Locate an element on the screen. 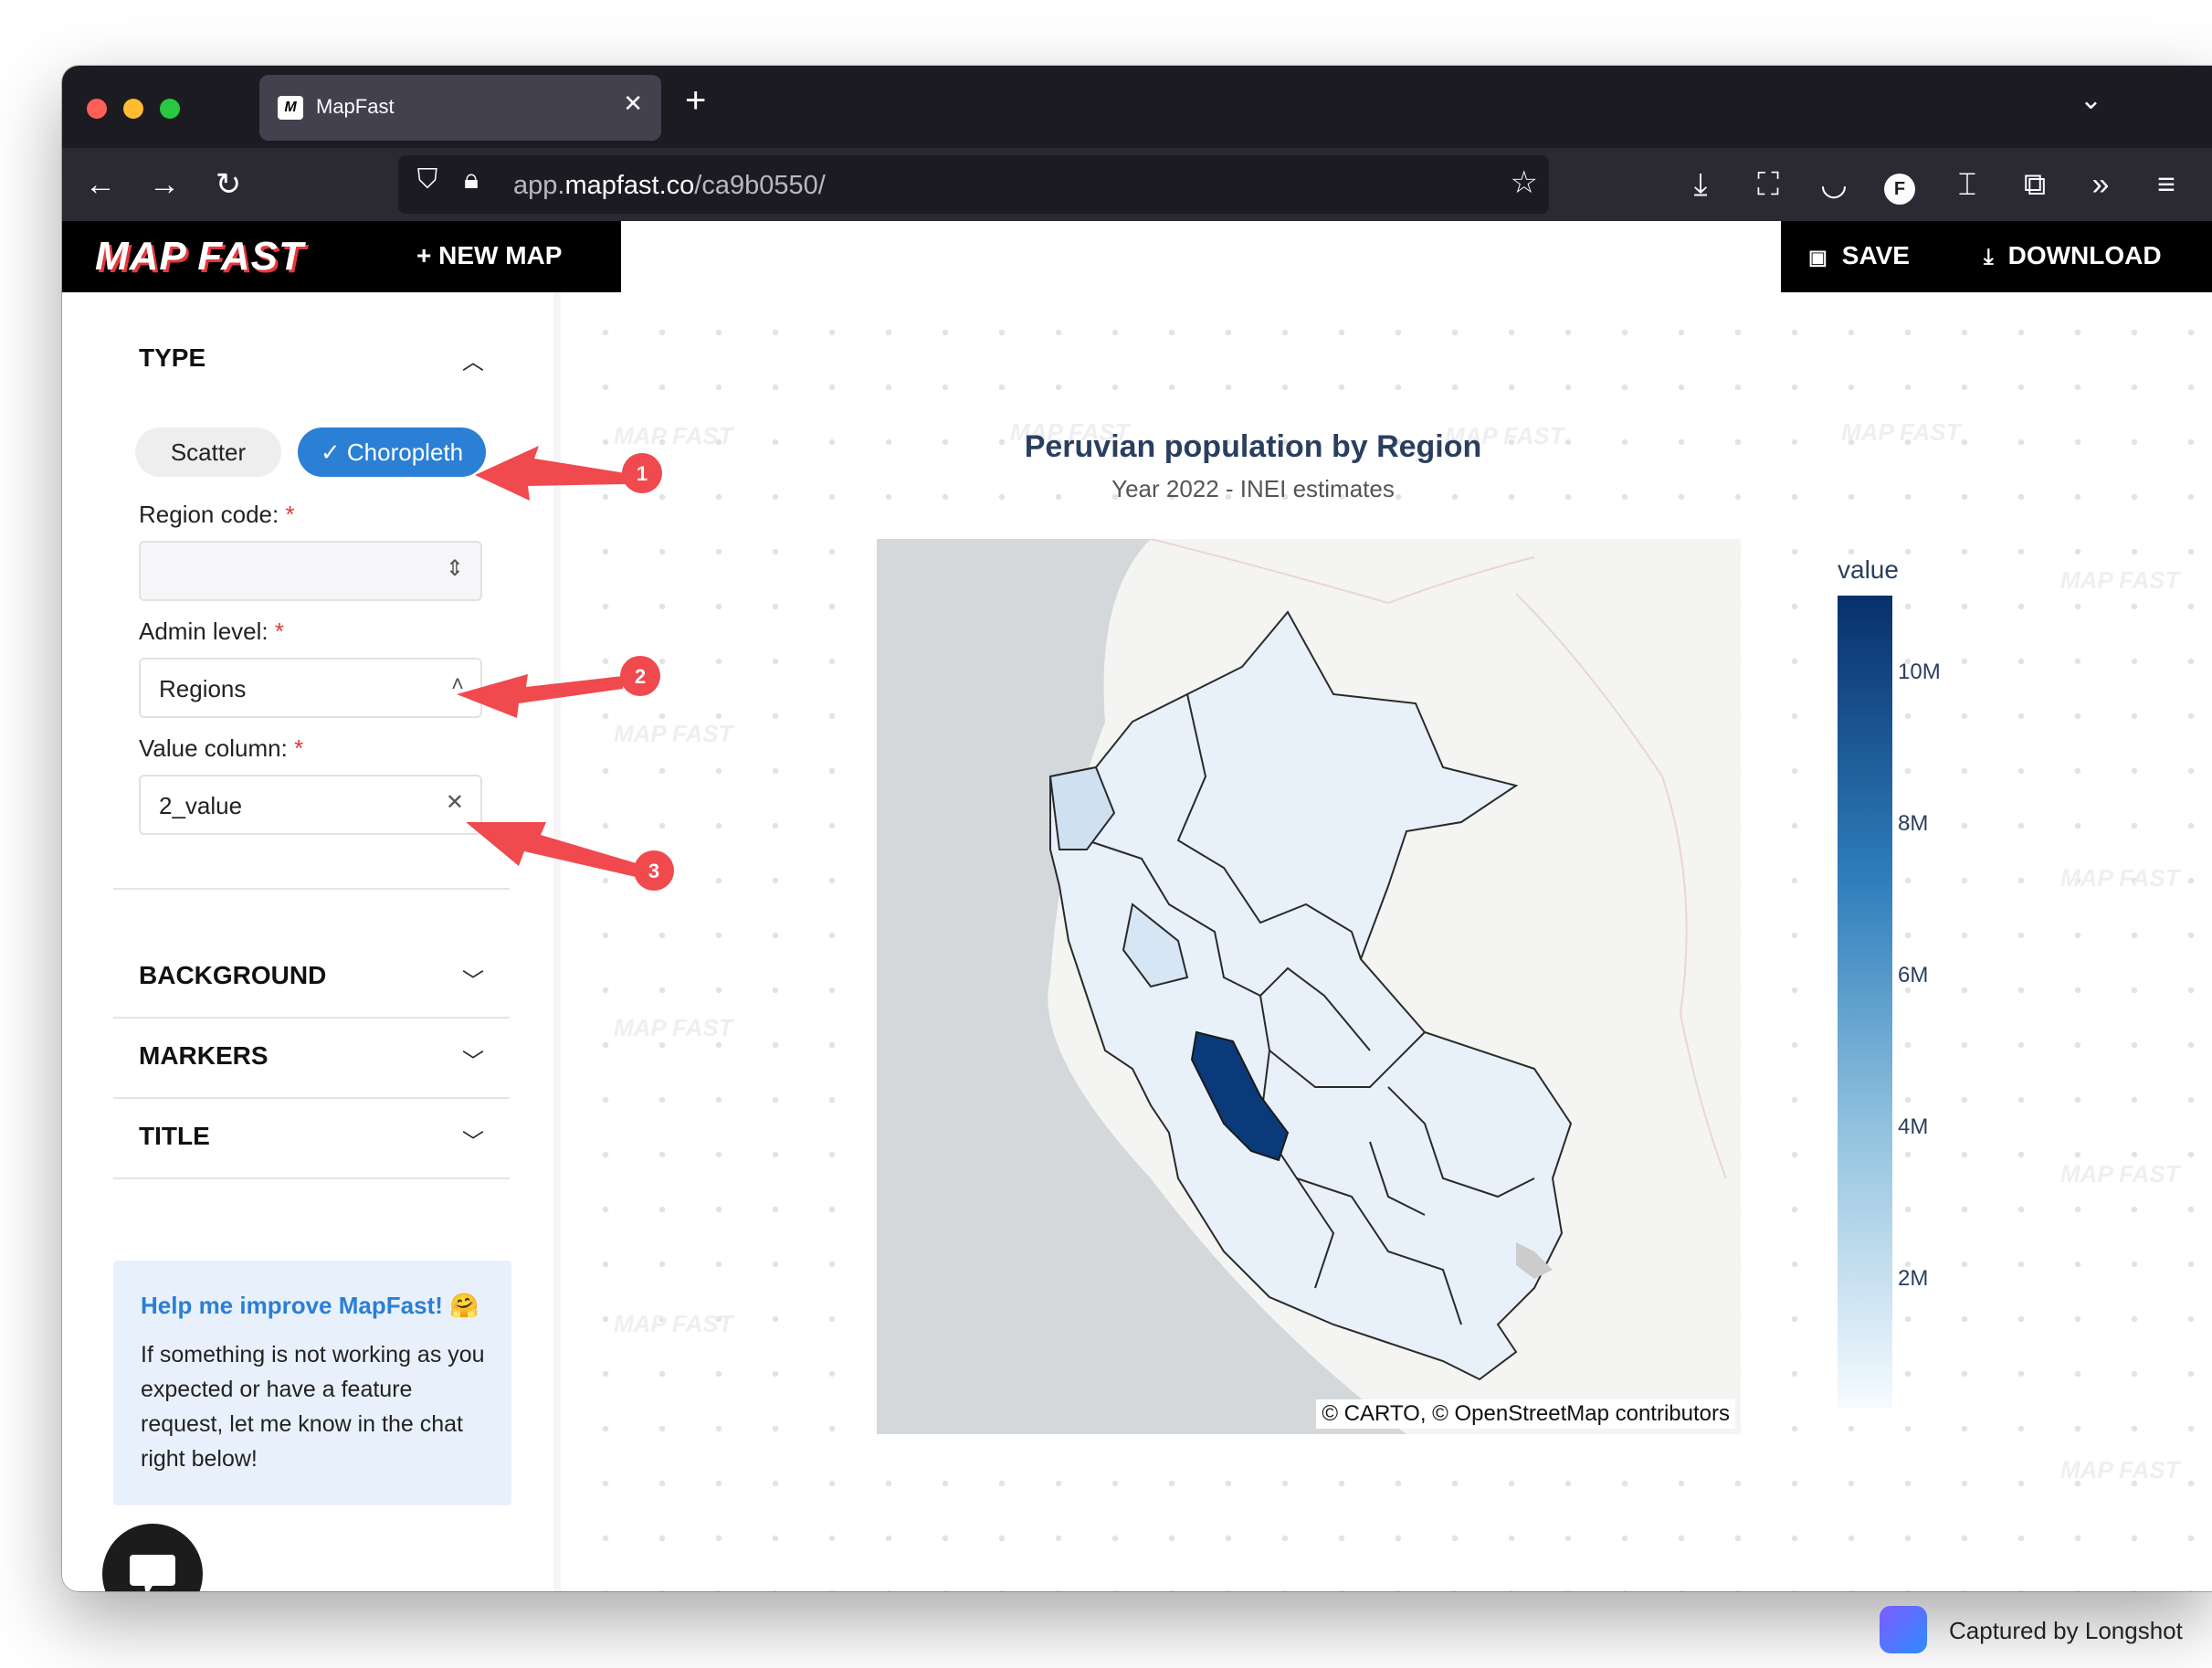 The image size is (2212, 1668). colorbar-title: value is located at coordinates (1869, 569).